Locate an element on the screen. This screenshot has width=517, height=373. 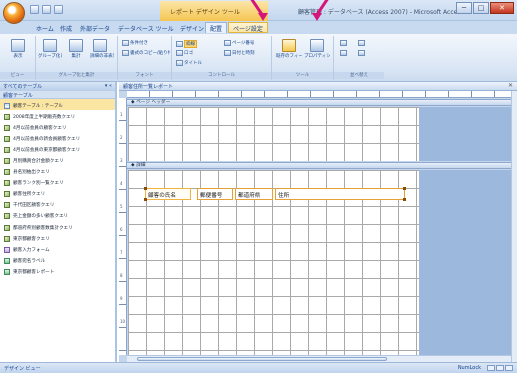
tab-design: デザイン is located at coordinates (192, 28).